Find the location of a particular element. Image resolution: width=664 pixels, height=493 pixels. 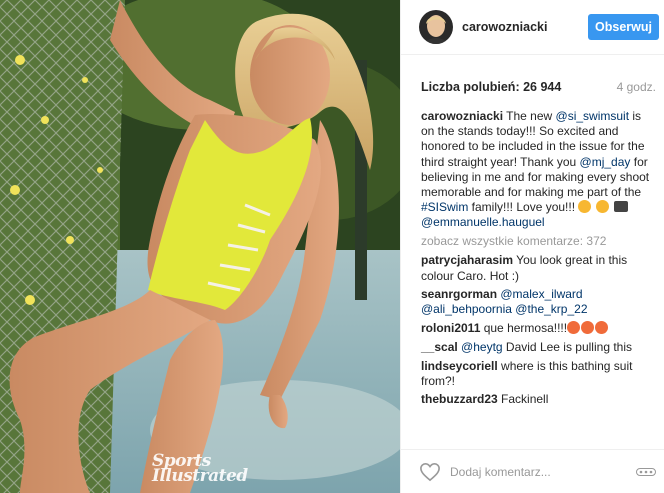

view-all-comments-link: zobacz wszystkie komentarze: 372 is located at coordinates (538, 241).